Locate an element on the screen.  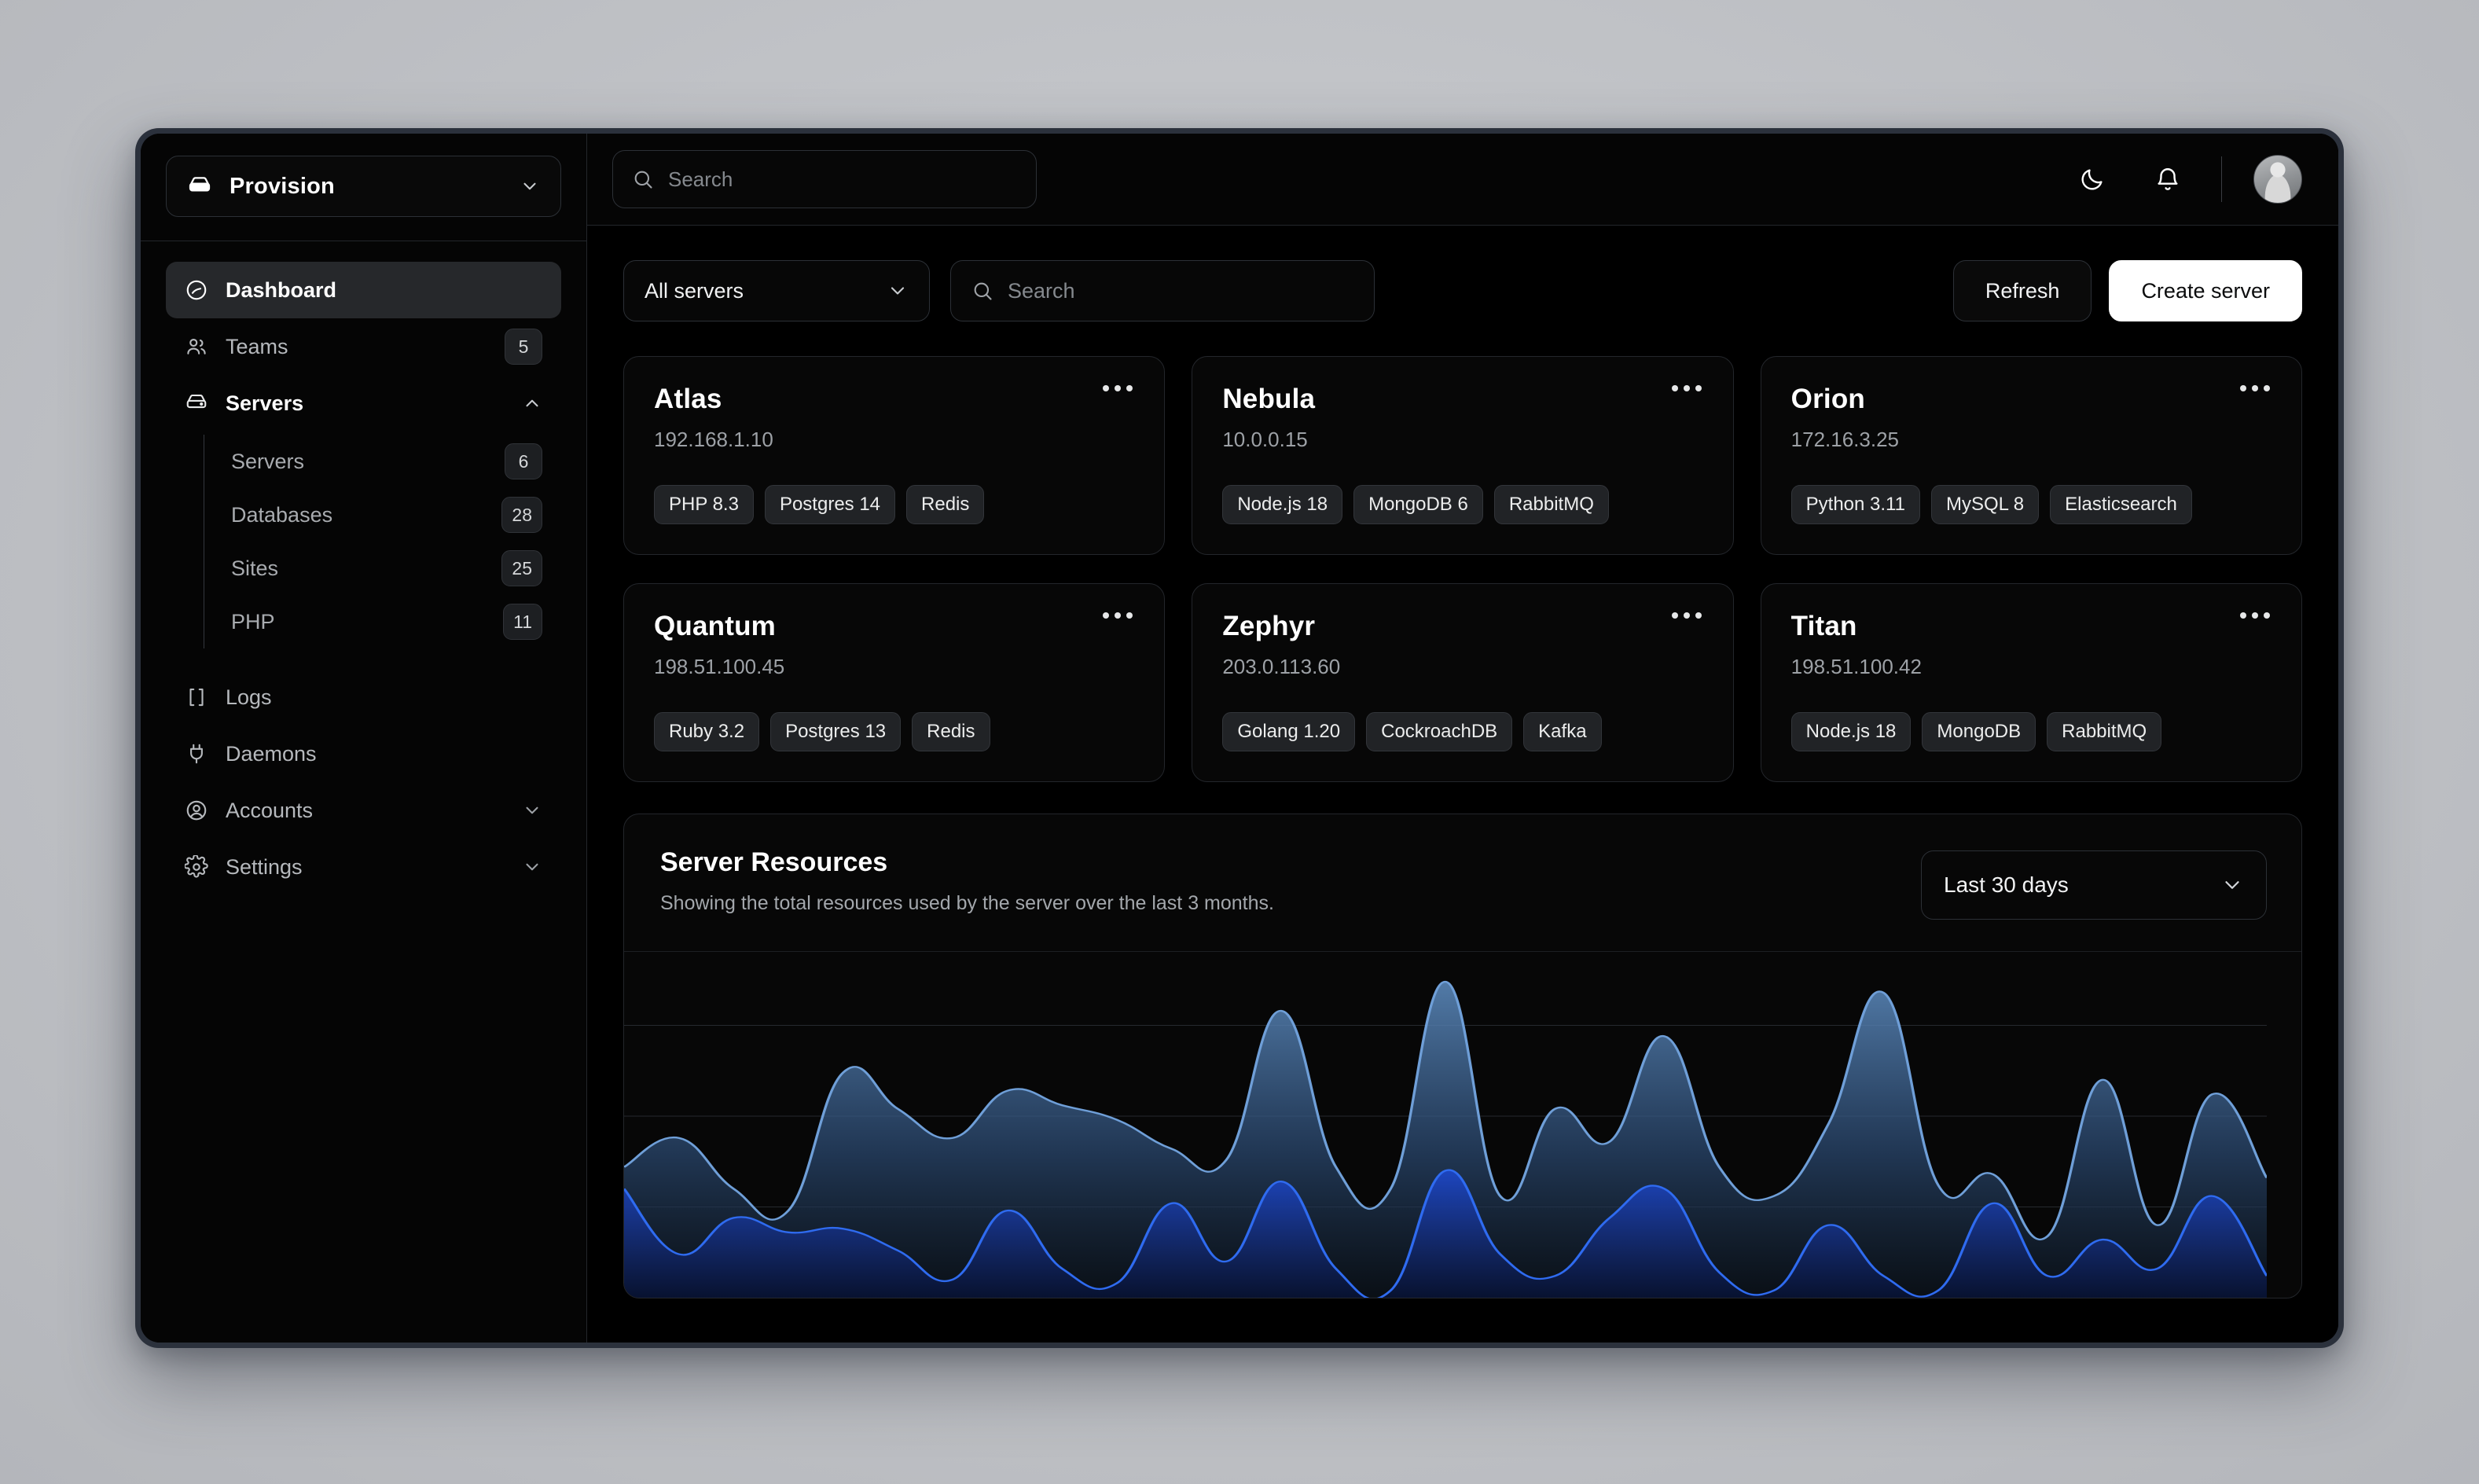
servers-toolbar: All servers Refresh Create server is located at coordinates (1462, 290).